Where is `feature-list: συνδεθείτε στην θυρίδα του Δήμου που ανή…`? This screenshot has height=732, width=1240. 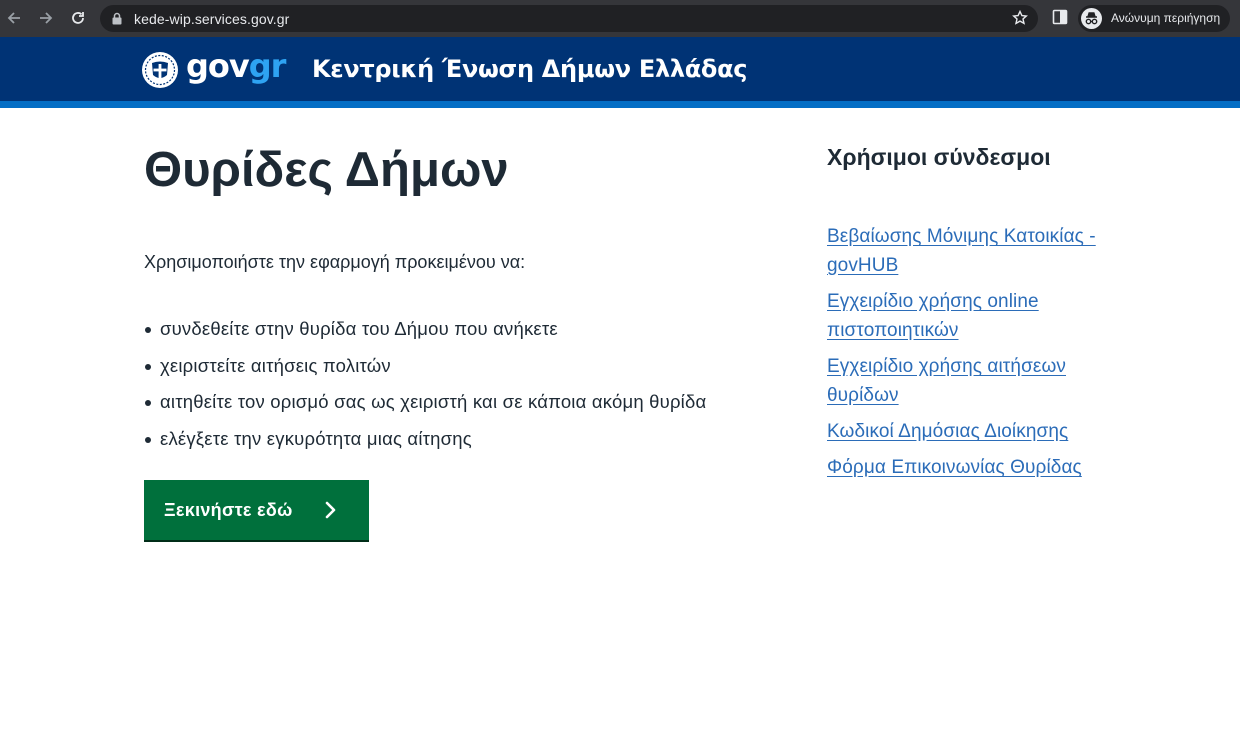 feature-list: συνδεθείτε στην θυρίδα του Δήμου που ανή… is located at coordinates (425, 384).